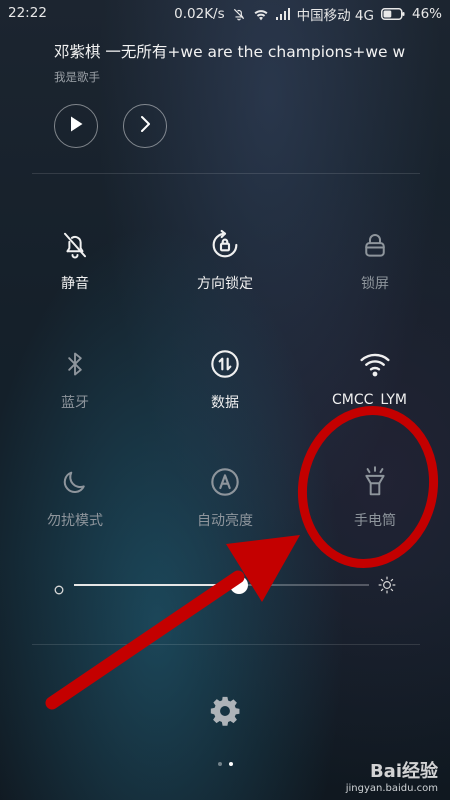 This screenshot has height=800, width=450. I want to click on annotation-arrow-head, so click(263, 568).